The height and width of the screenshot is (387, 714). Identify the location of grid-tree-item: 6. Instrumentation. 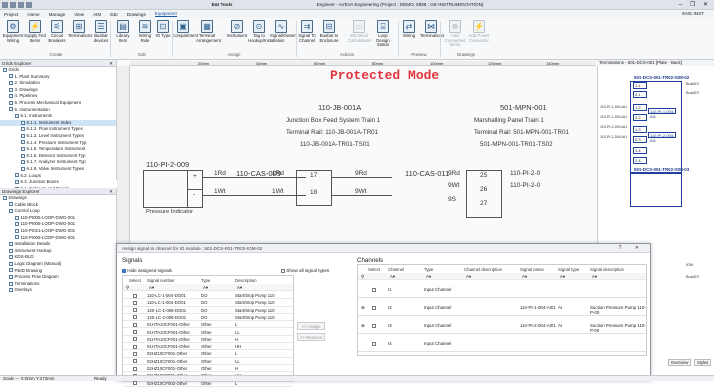
(58, 110).